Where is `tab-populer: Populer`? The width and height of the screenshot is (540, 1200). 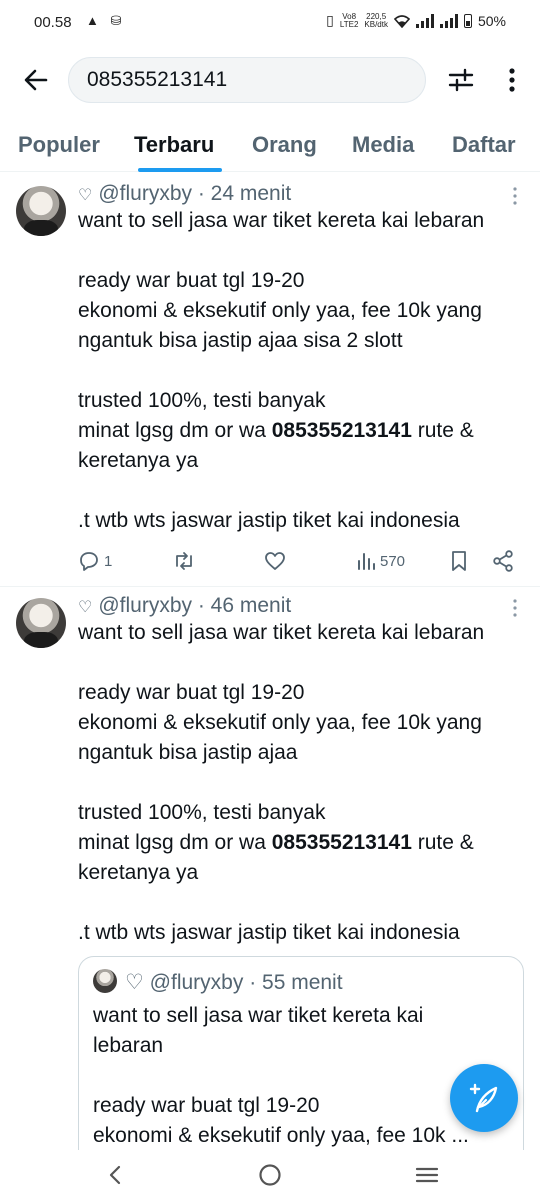 tab-populer: Populer is located at coordinates (59, 145).